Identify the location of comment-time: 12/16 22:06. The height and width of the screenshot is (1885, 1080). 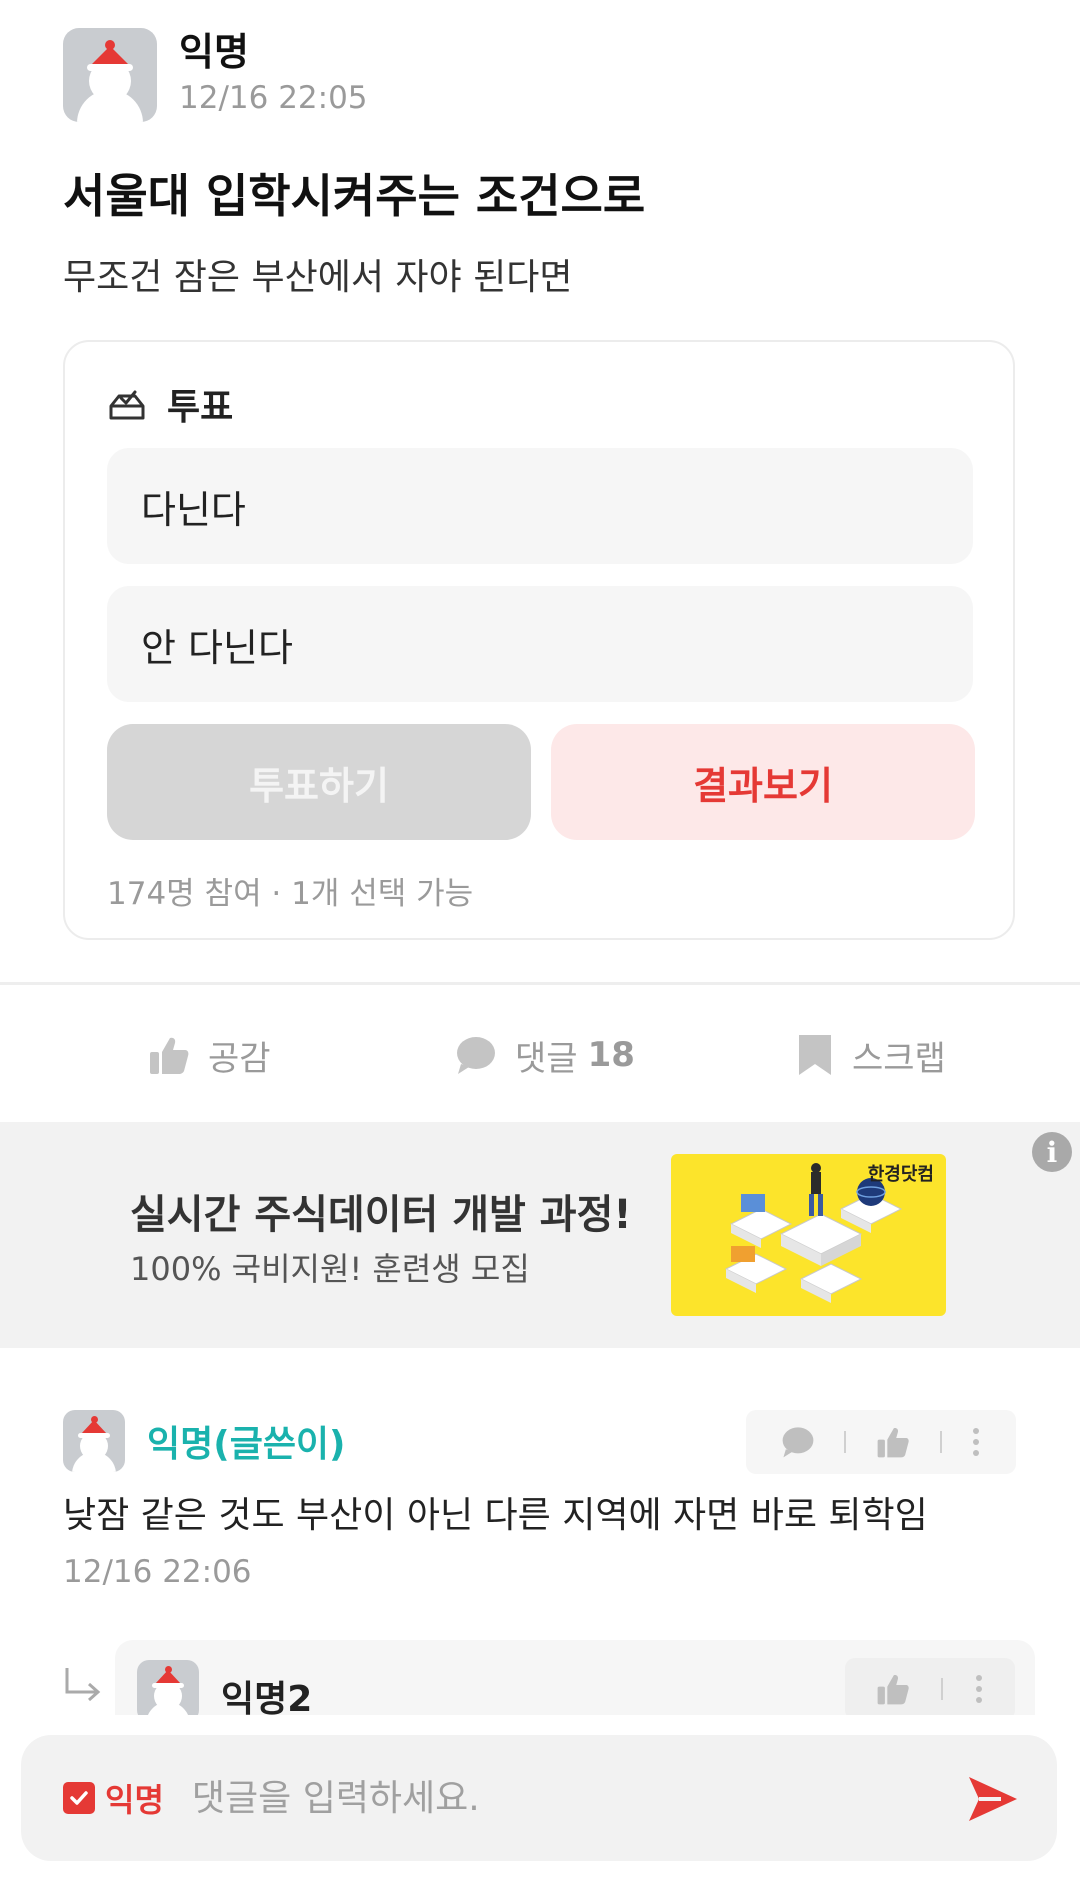
(157, 1572).